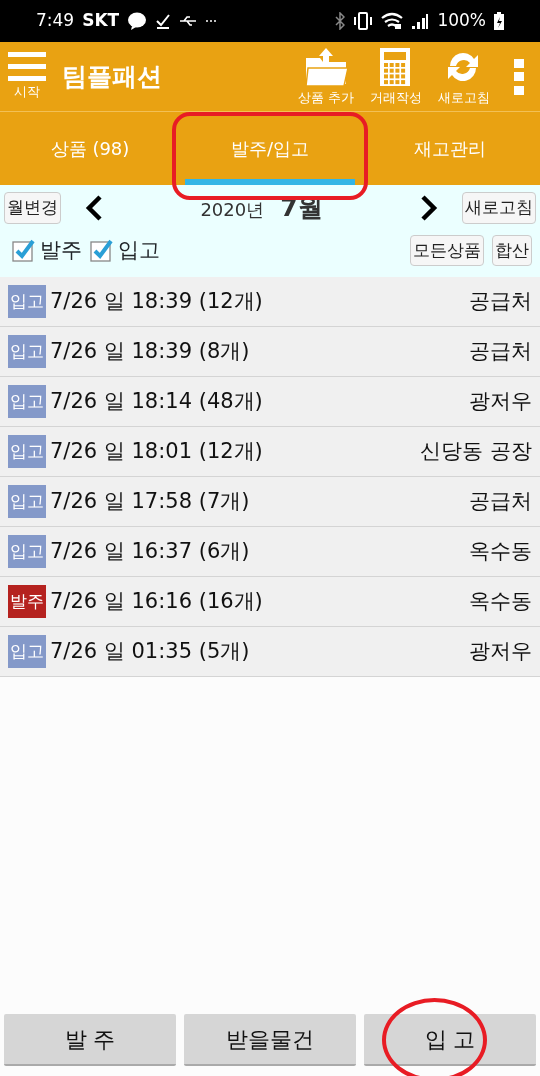 The width and height of the screenshot is (540, 1076). Describe the element at coordinates (157, 401) in the screenshot. I see `row-date: 7/26 일 18:14 (48개)` at that location.